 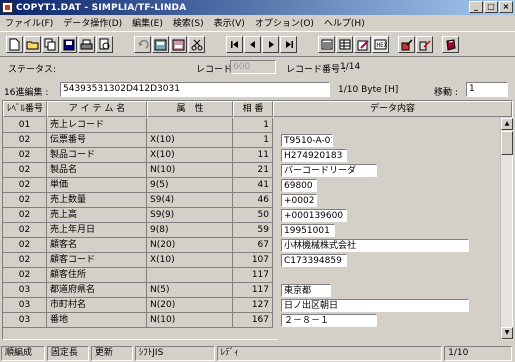 I want to click on item-name-cell: 売上高, so click(x=97, y=215).